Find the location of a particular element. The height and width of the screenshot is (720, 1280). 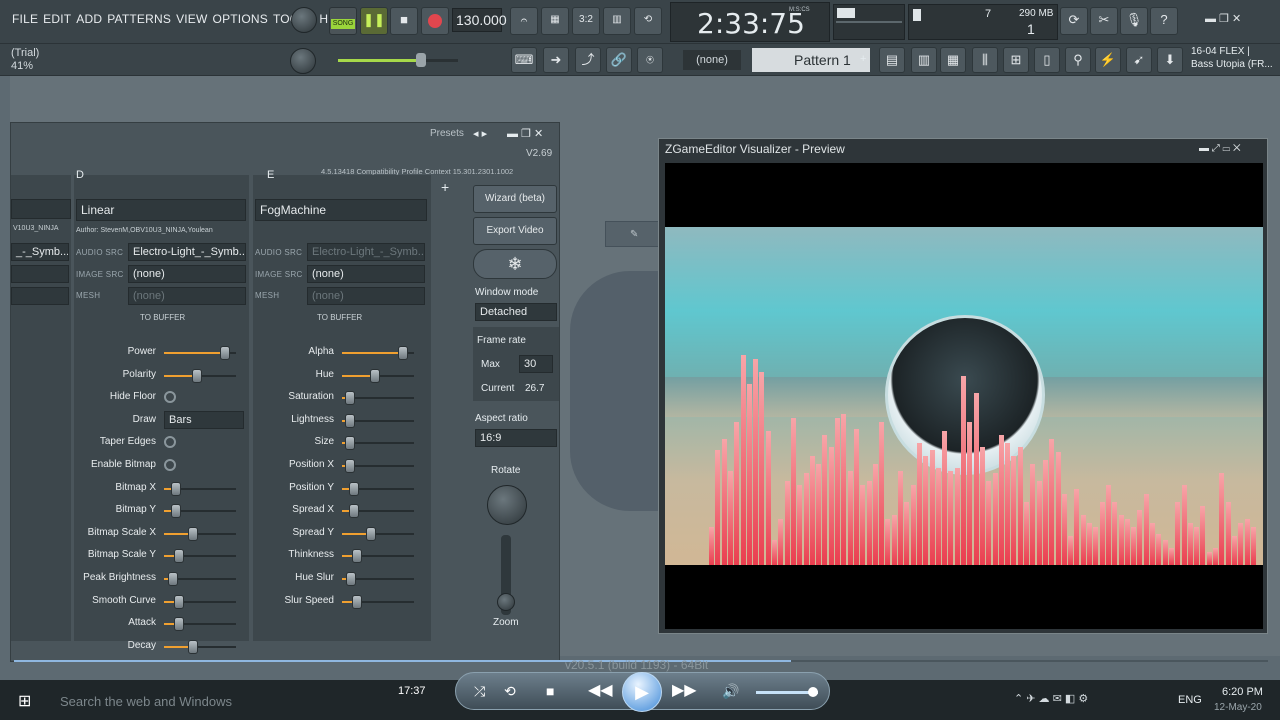

menu-options: OPTIONS is located at coordinates (240, 19).